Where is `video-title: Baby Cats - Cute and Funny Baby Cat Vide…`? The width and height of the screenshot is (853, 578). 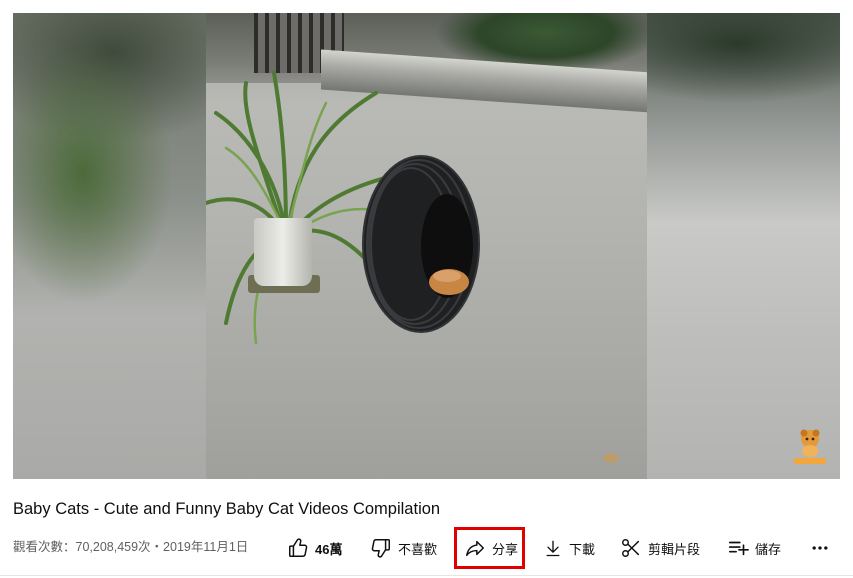 video-title: Baby Cats - Cute and Funny Baby Cat Vide… is located at coordinates (227, 509).